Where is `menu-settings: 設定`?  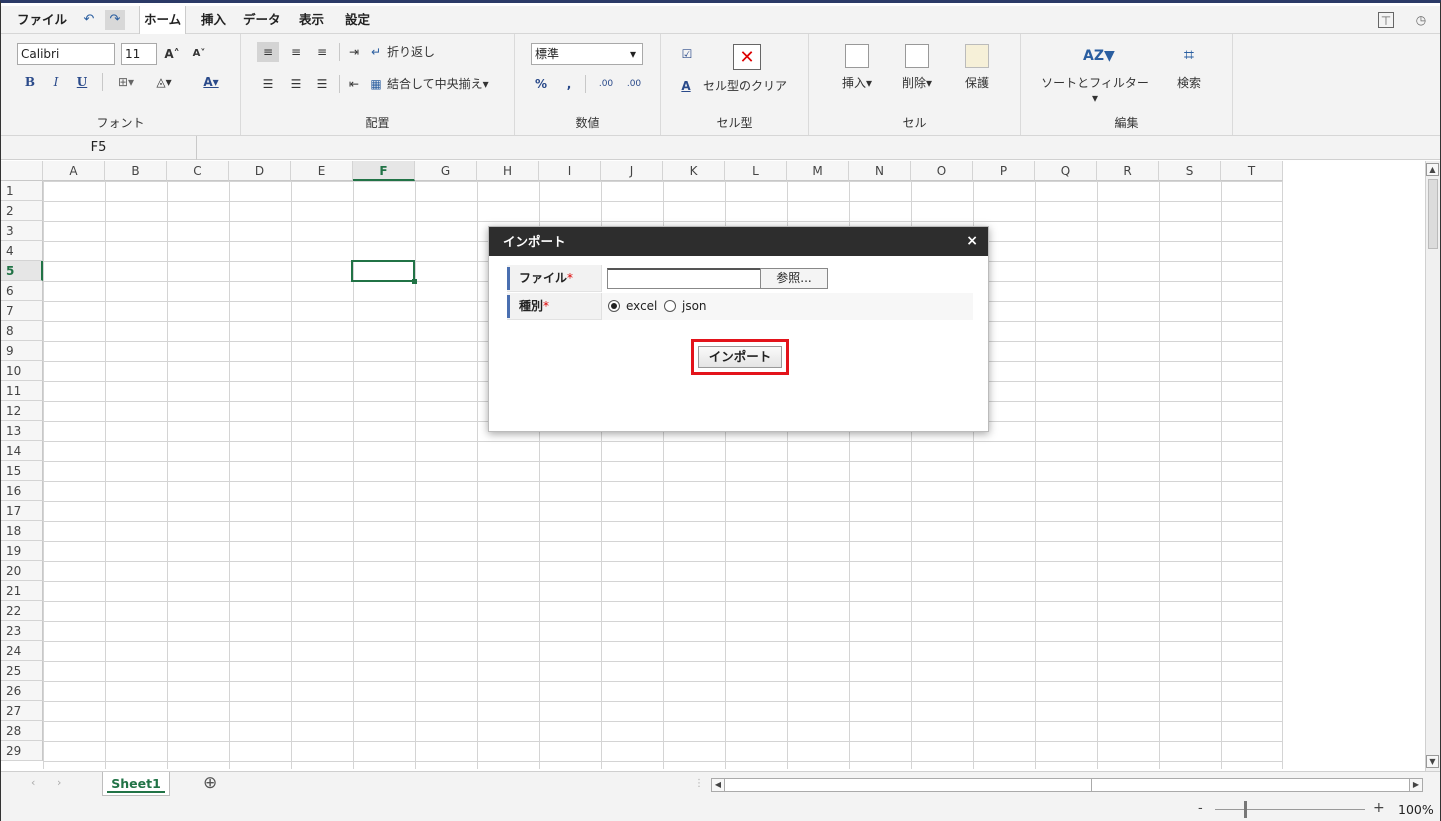 menu-settings: 設定 is located at coordinates (357, 20).